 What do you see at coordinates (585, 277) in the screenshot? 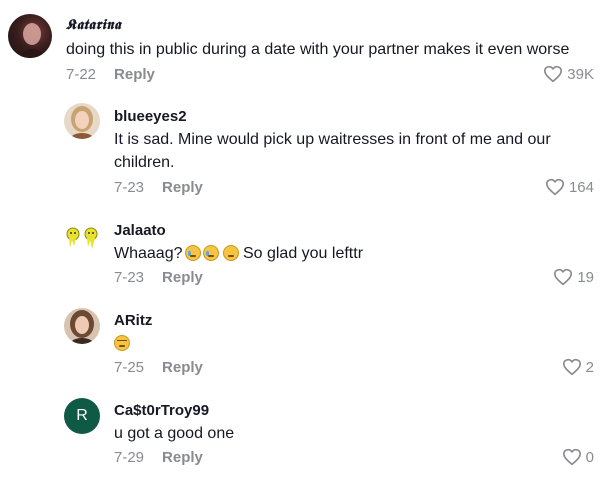
I see `like-count: 19` at bounding box center [585, 277].